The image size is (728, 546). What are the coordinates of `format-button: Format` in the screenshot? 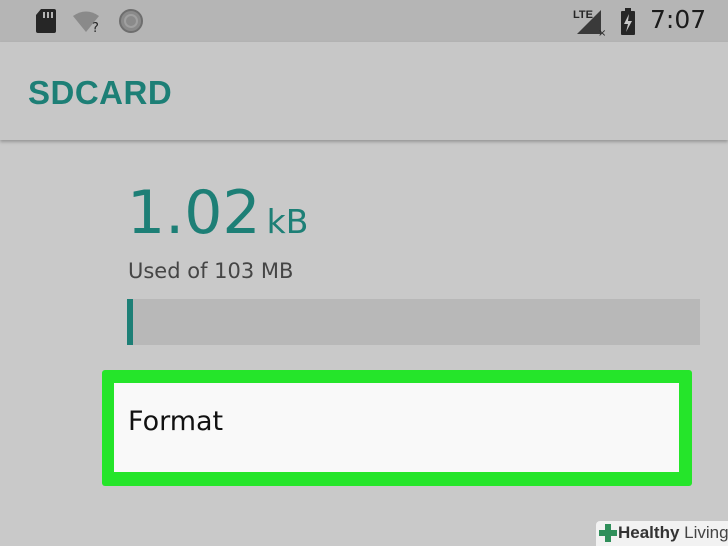 It's located at (396, 427).